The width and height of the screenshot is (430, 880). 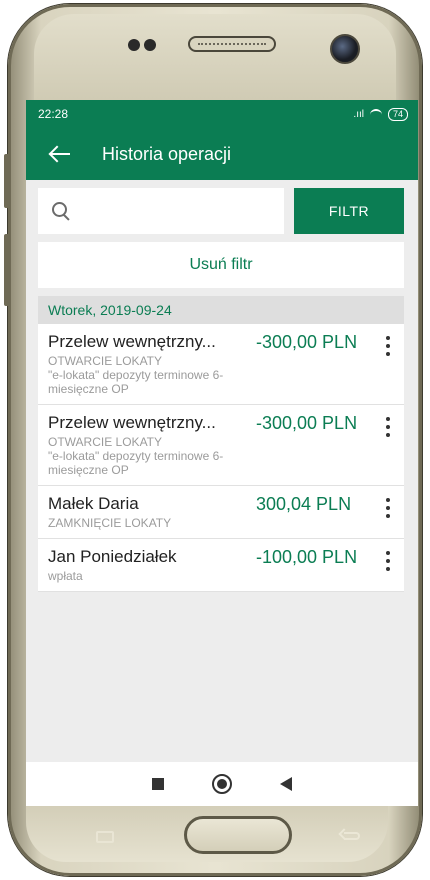 I want to click on volume-down-button, so click(x=7, y=270).